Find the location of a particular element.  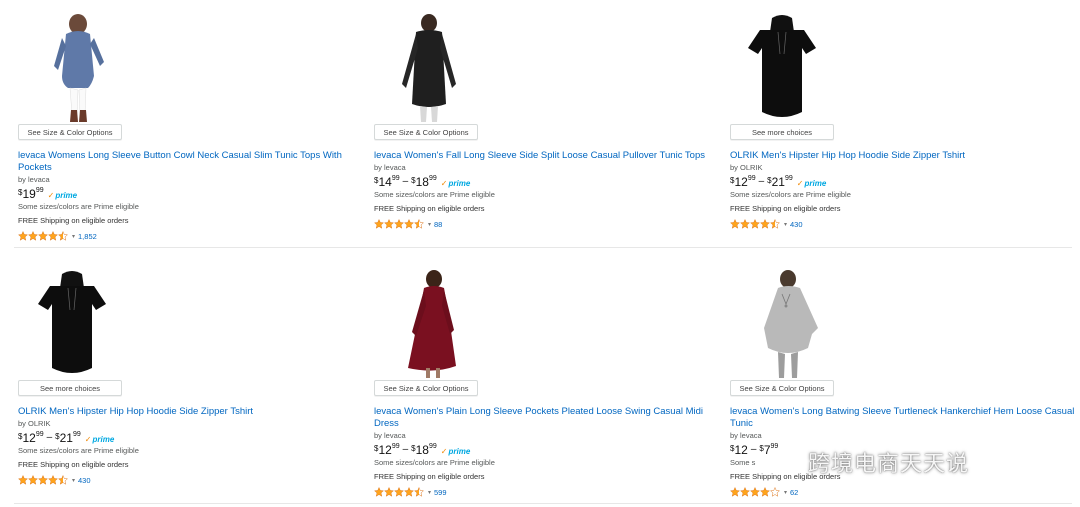

rating: ▾ 599 is located at coordinates (546, 492).